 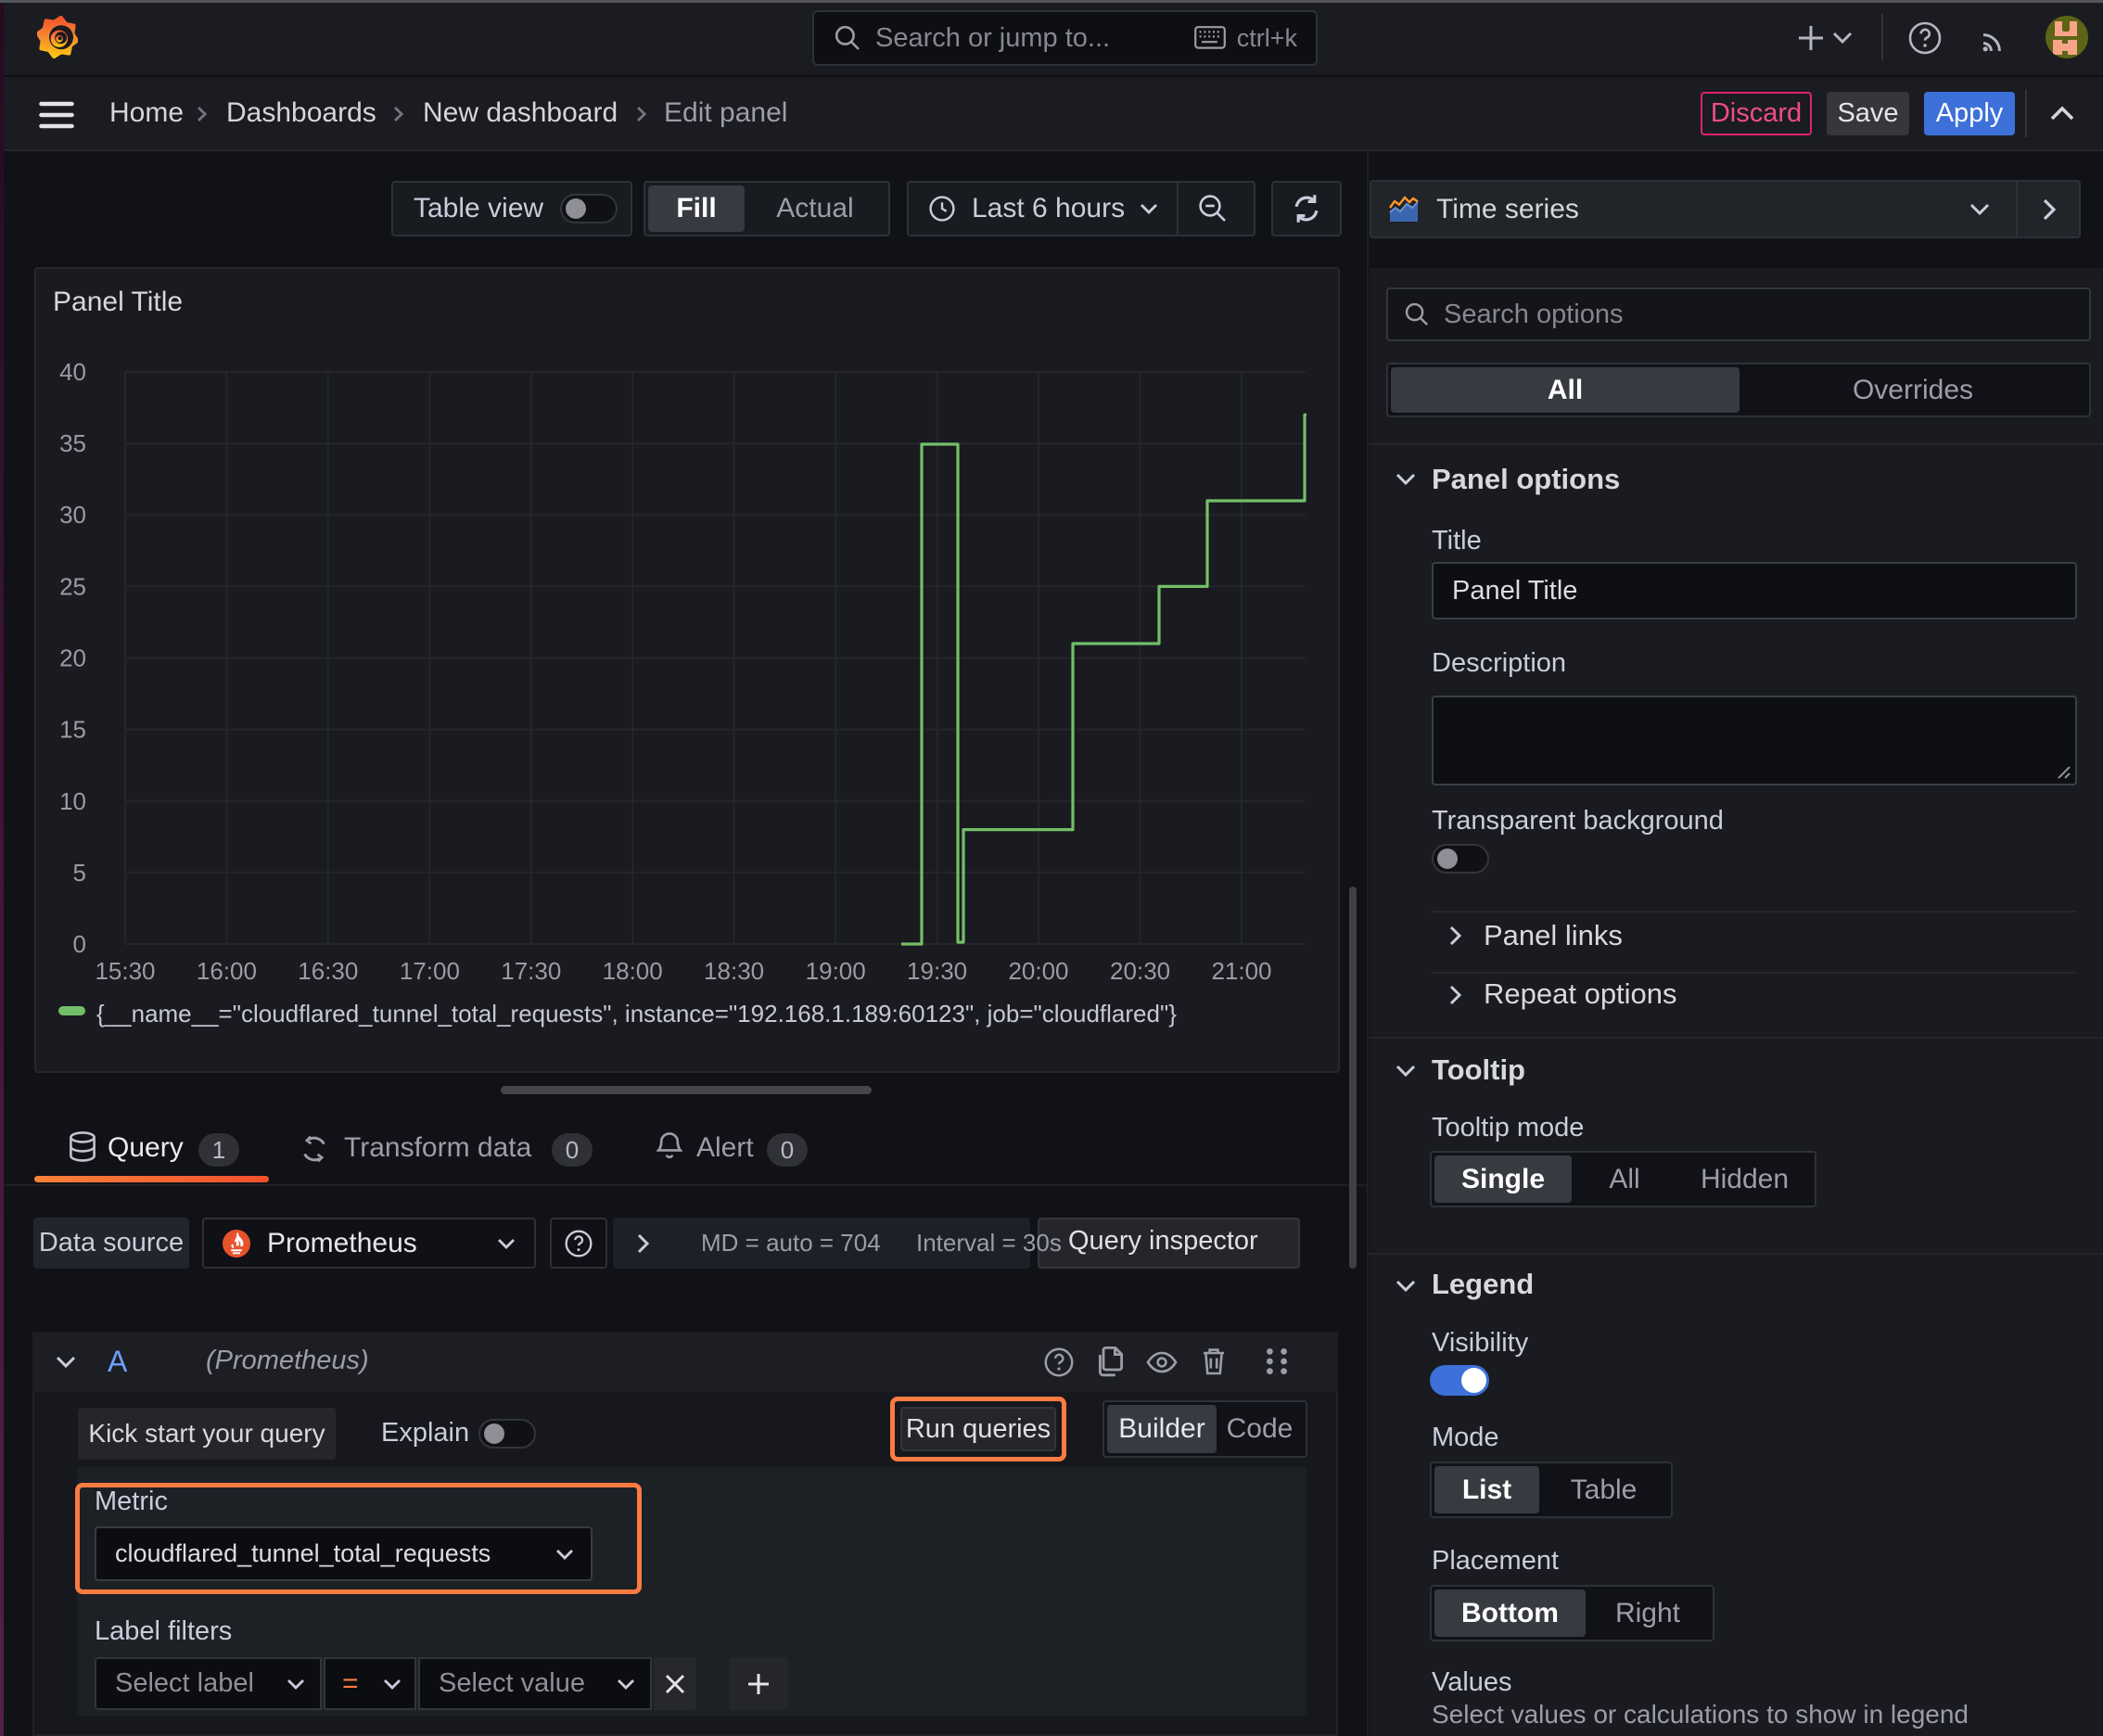 What do you see at coordinates (1241, 971) in the screenshot?
I see `svg-text: 21:00` at bounding box center [1241, 971].